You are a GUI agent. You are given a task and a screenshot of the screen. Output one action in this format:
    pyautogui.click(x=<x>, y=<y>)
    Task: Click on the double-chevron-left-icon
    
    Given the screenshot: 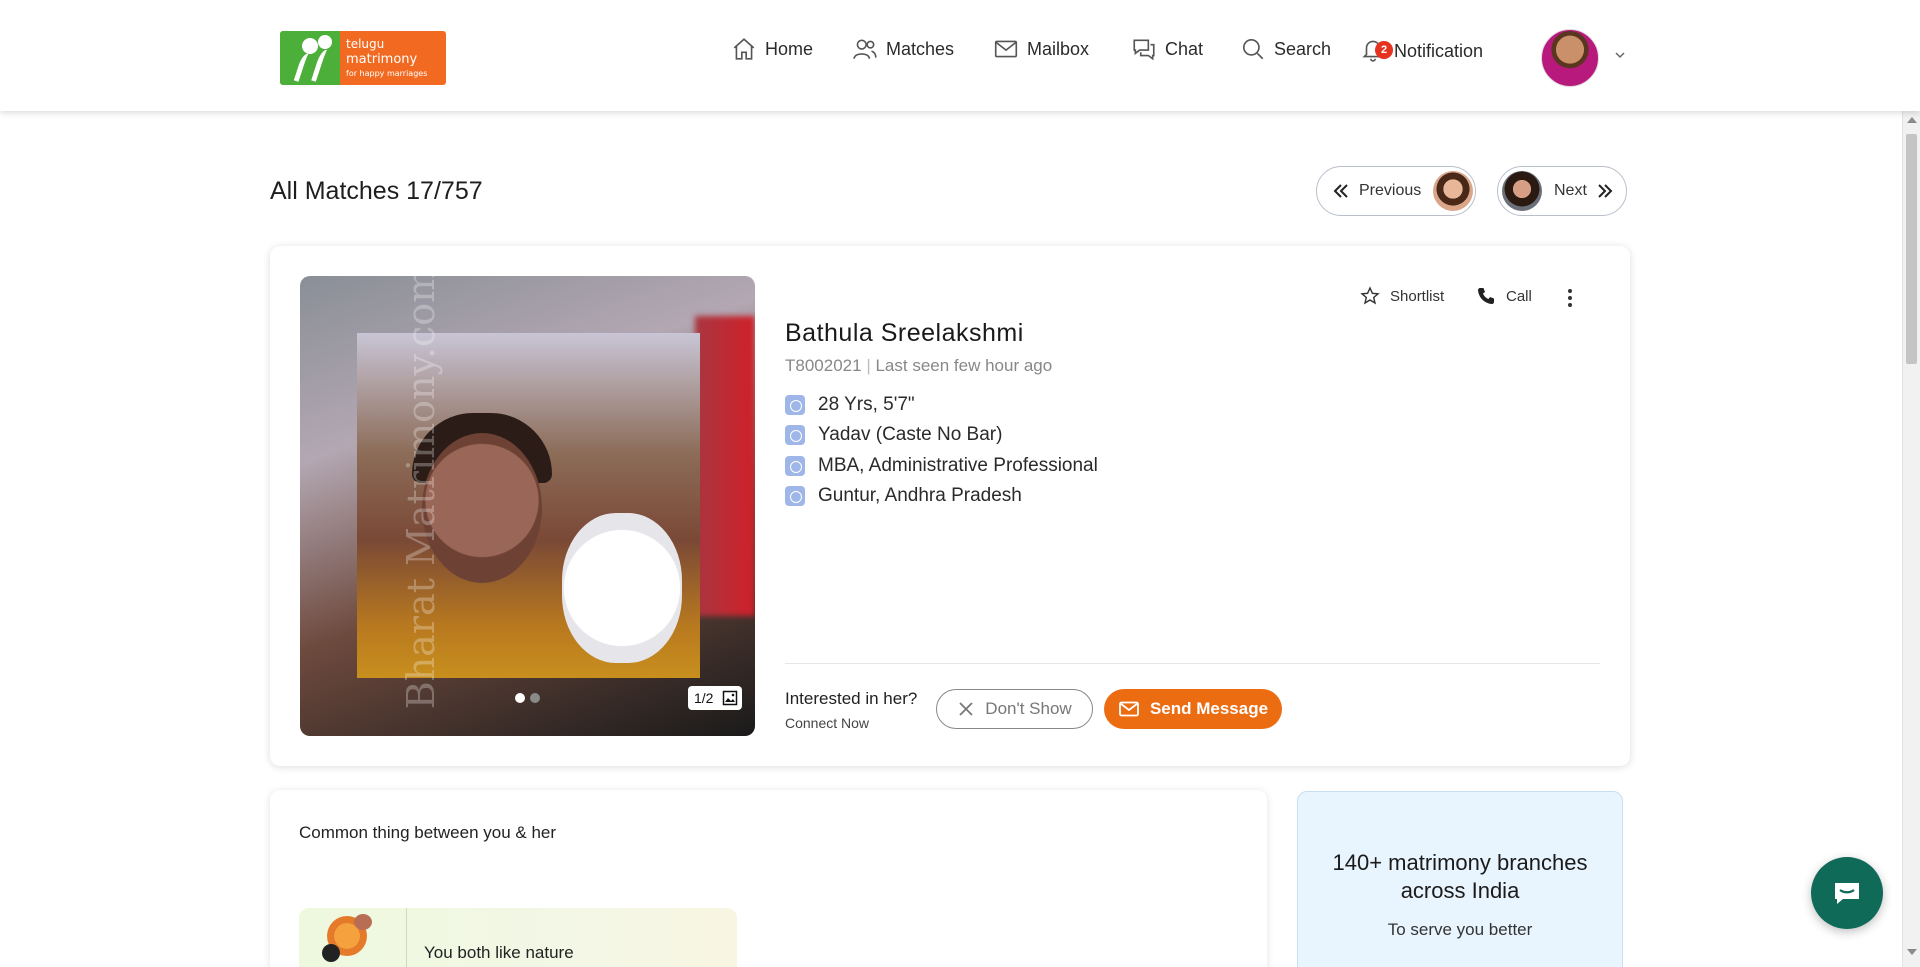 What is the action you would take?
    pyautogui.click(x=1340, y=191)
    